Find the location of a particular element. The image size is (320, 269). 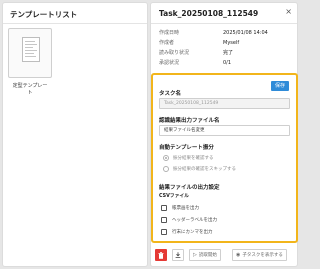

show-subtasks-button: ◉ 子タスクを表示する is located at coordinates (259, 255).